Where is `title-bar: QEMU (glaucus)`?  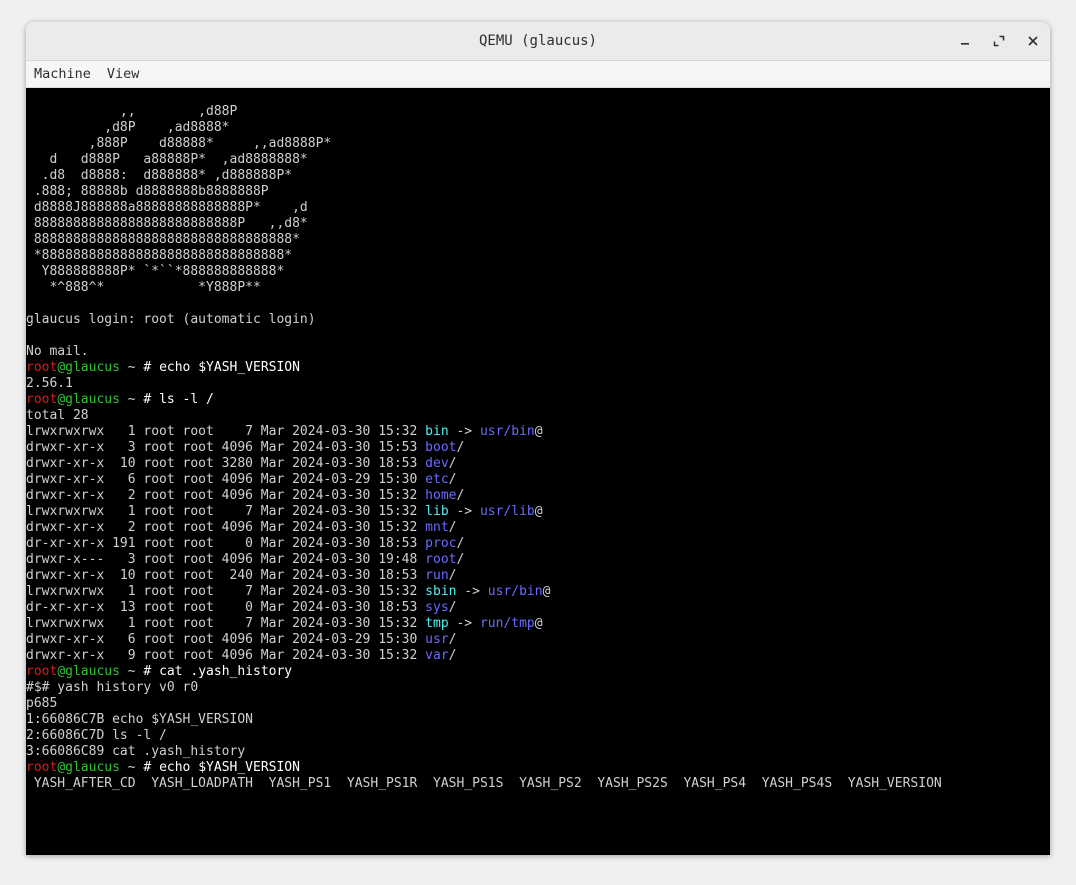
title-bar: QEMU (glaucus) is located at coordinates (538, 41).